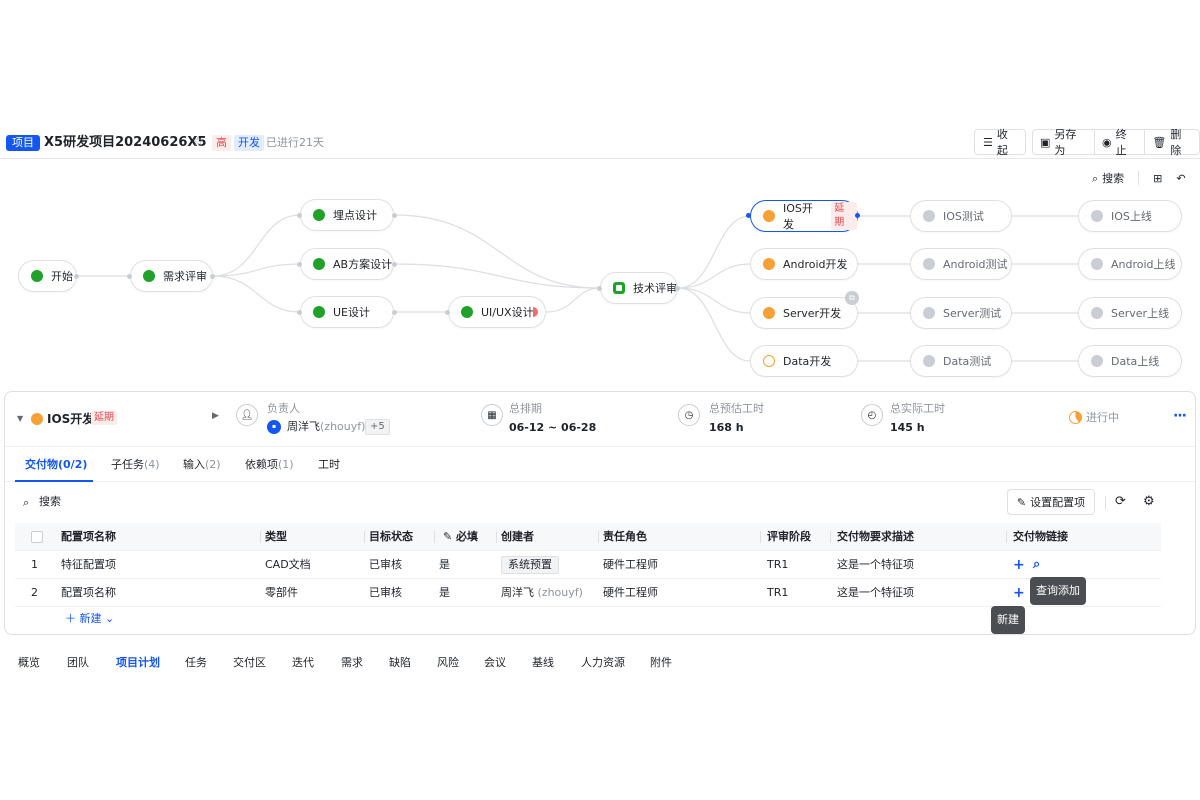 The image size is (1200, 800). Describe the element at coordinates (689, 415) in the screenshot. I see `clock-icon: ◷` at that location.